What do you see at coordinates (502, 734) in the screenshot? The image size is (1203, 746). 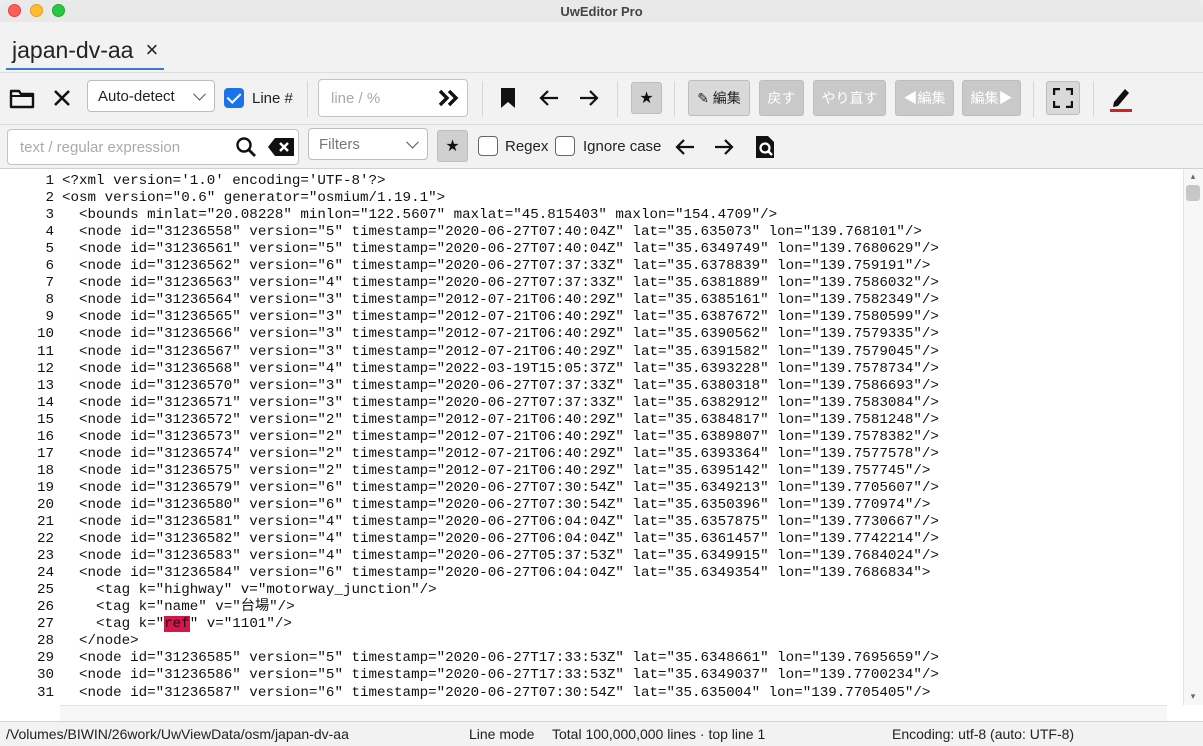 I see `status-mode: Line mode` at bounding box center [502, 734].